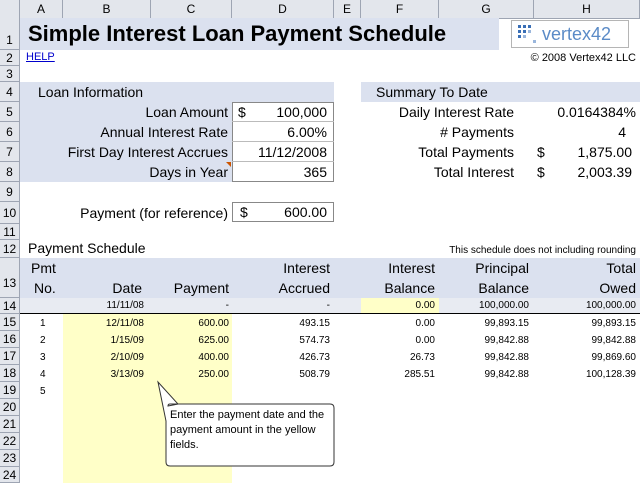  What do you see at coordinates (283, 9) in the screenshot?
I see `column-header-d: D` at bounding box center [283, 9].